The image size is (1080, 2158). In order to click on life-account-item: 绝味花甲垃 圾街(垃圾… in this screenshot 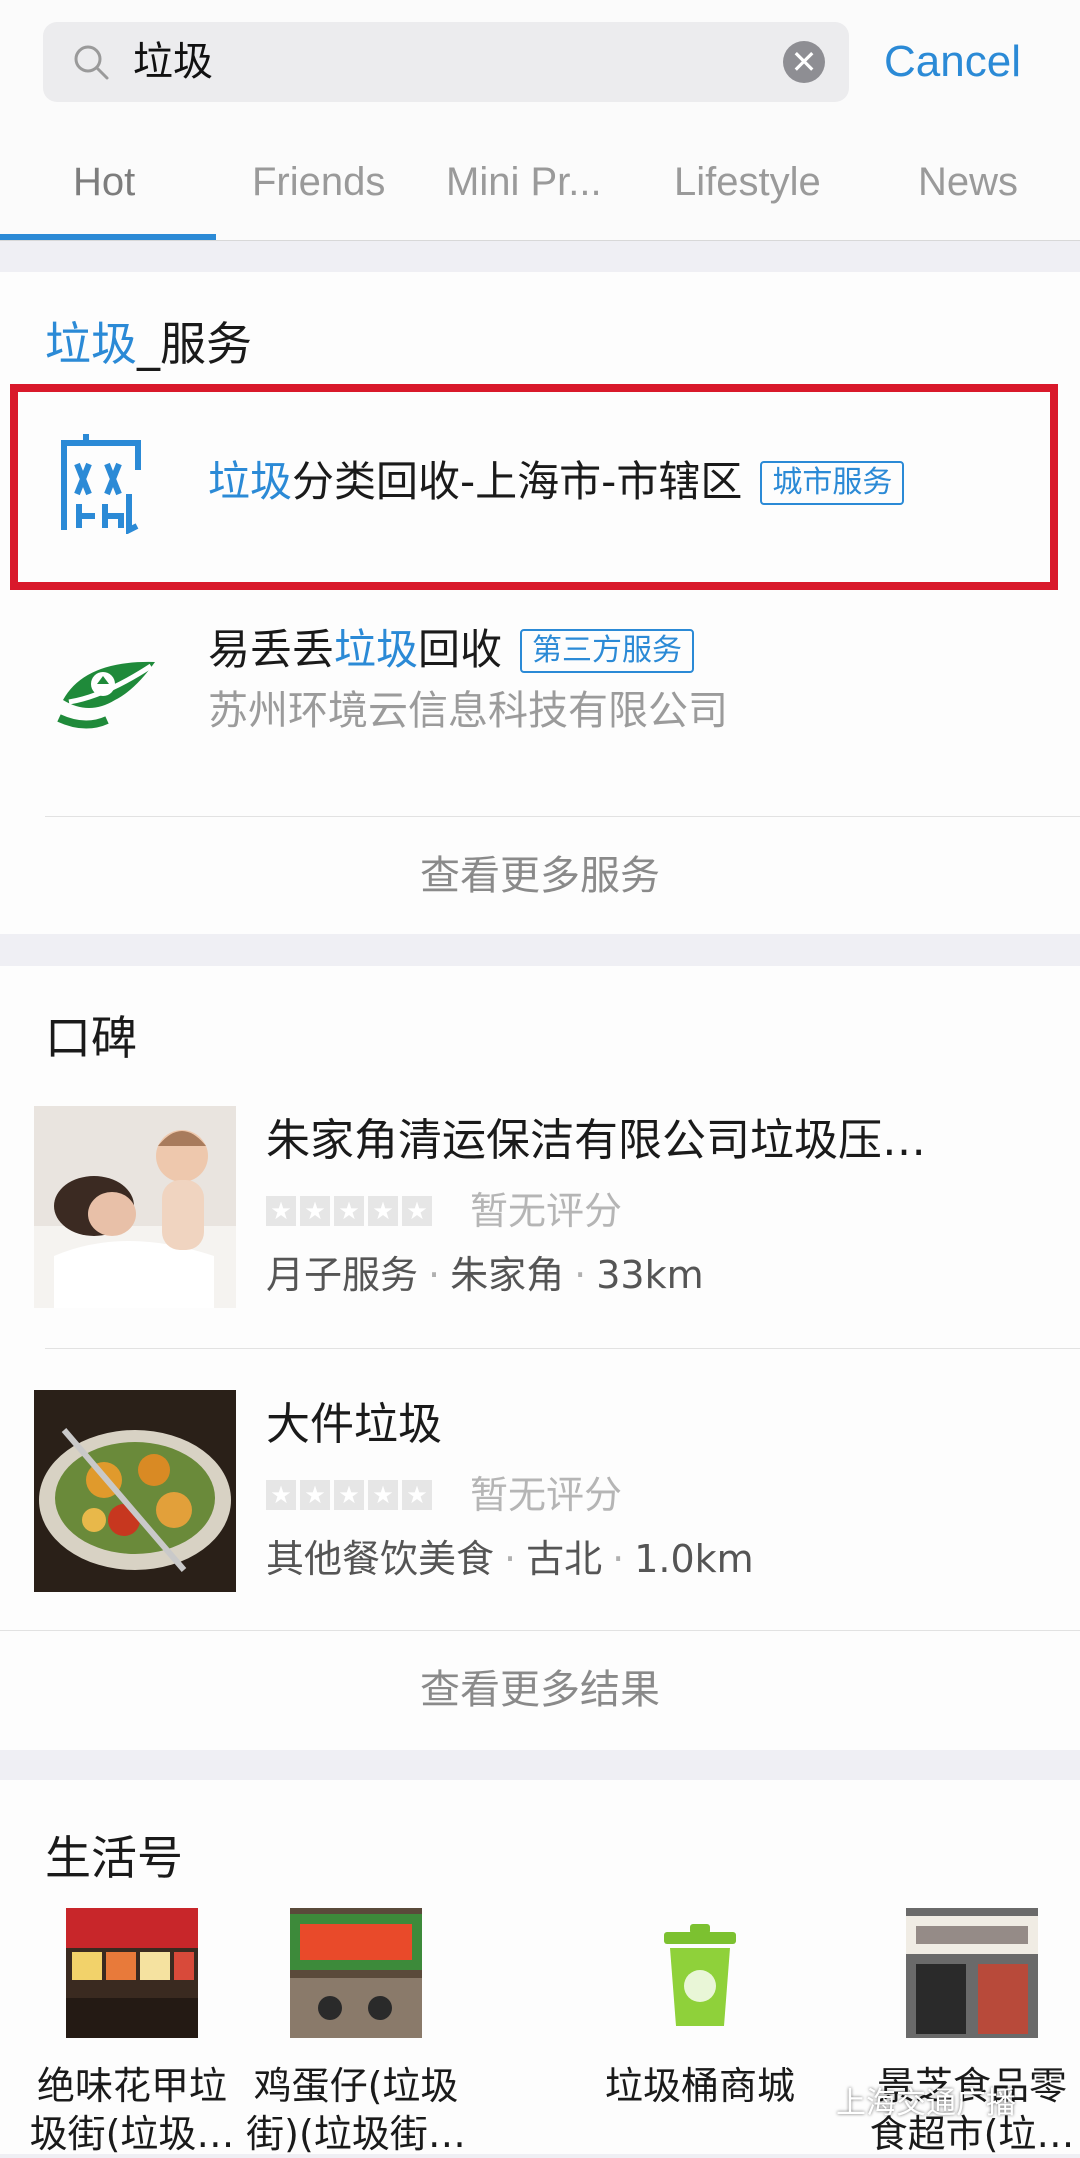, I will do `click(132, 2033)`.